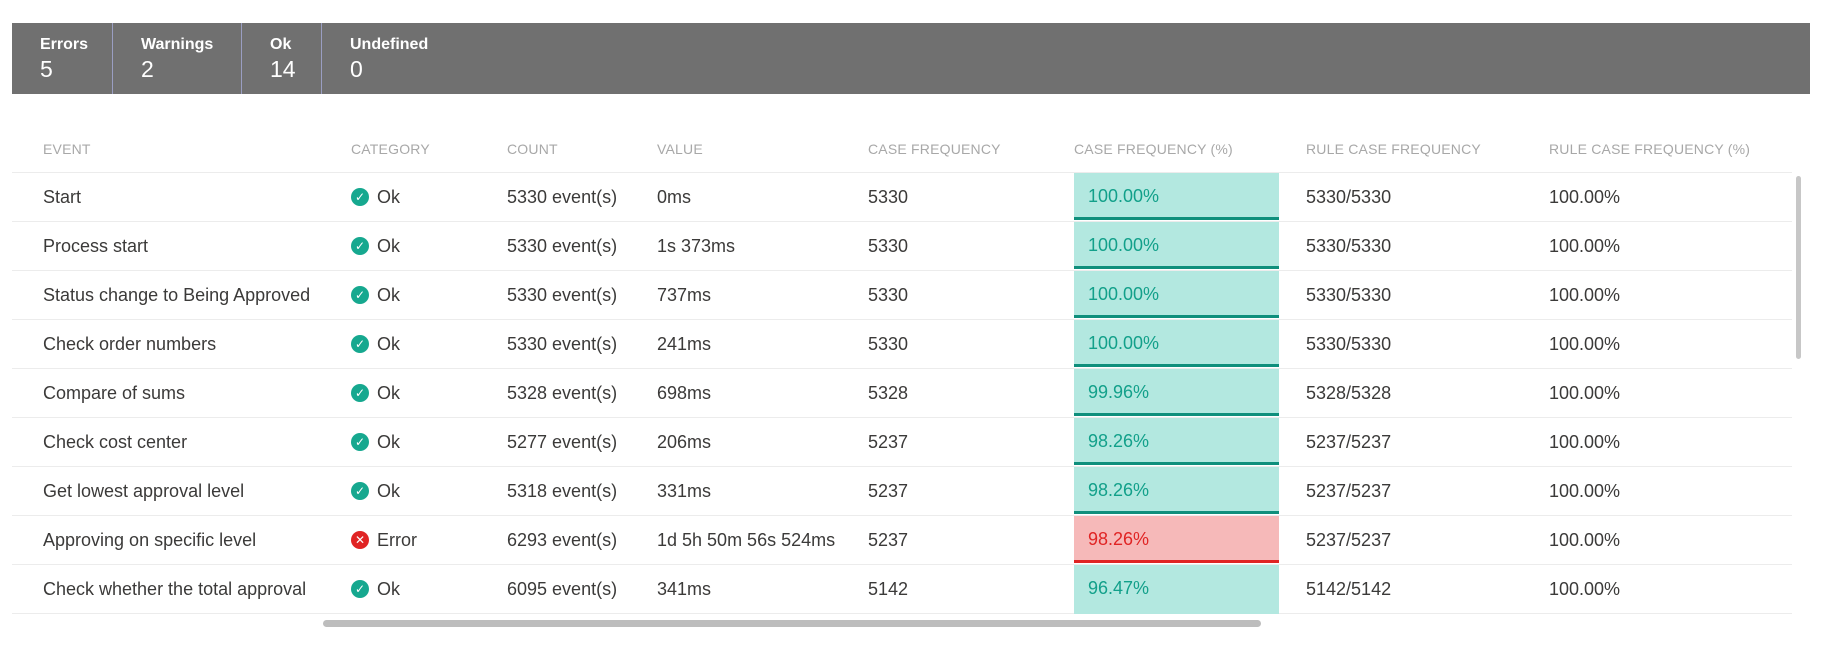 Image resolution: width=1822 pixels, height=668 pixels. Describe the element at coordinates (684, 442) in the screenshot. I see `event-value: 206ms` at that location.